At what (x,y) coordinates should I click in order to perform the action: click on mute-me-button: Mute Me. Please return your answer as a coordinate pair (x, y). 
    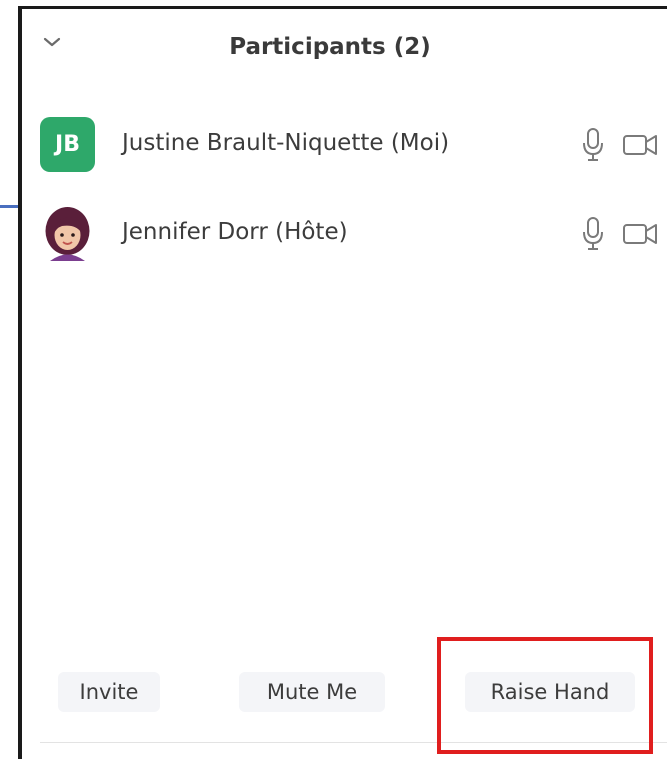
    Looking at the image, I should click on (312, 692).